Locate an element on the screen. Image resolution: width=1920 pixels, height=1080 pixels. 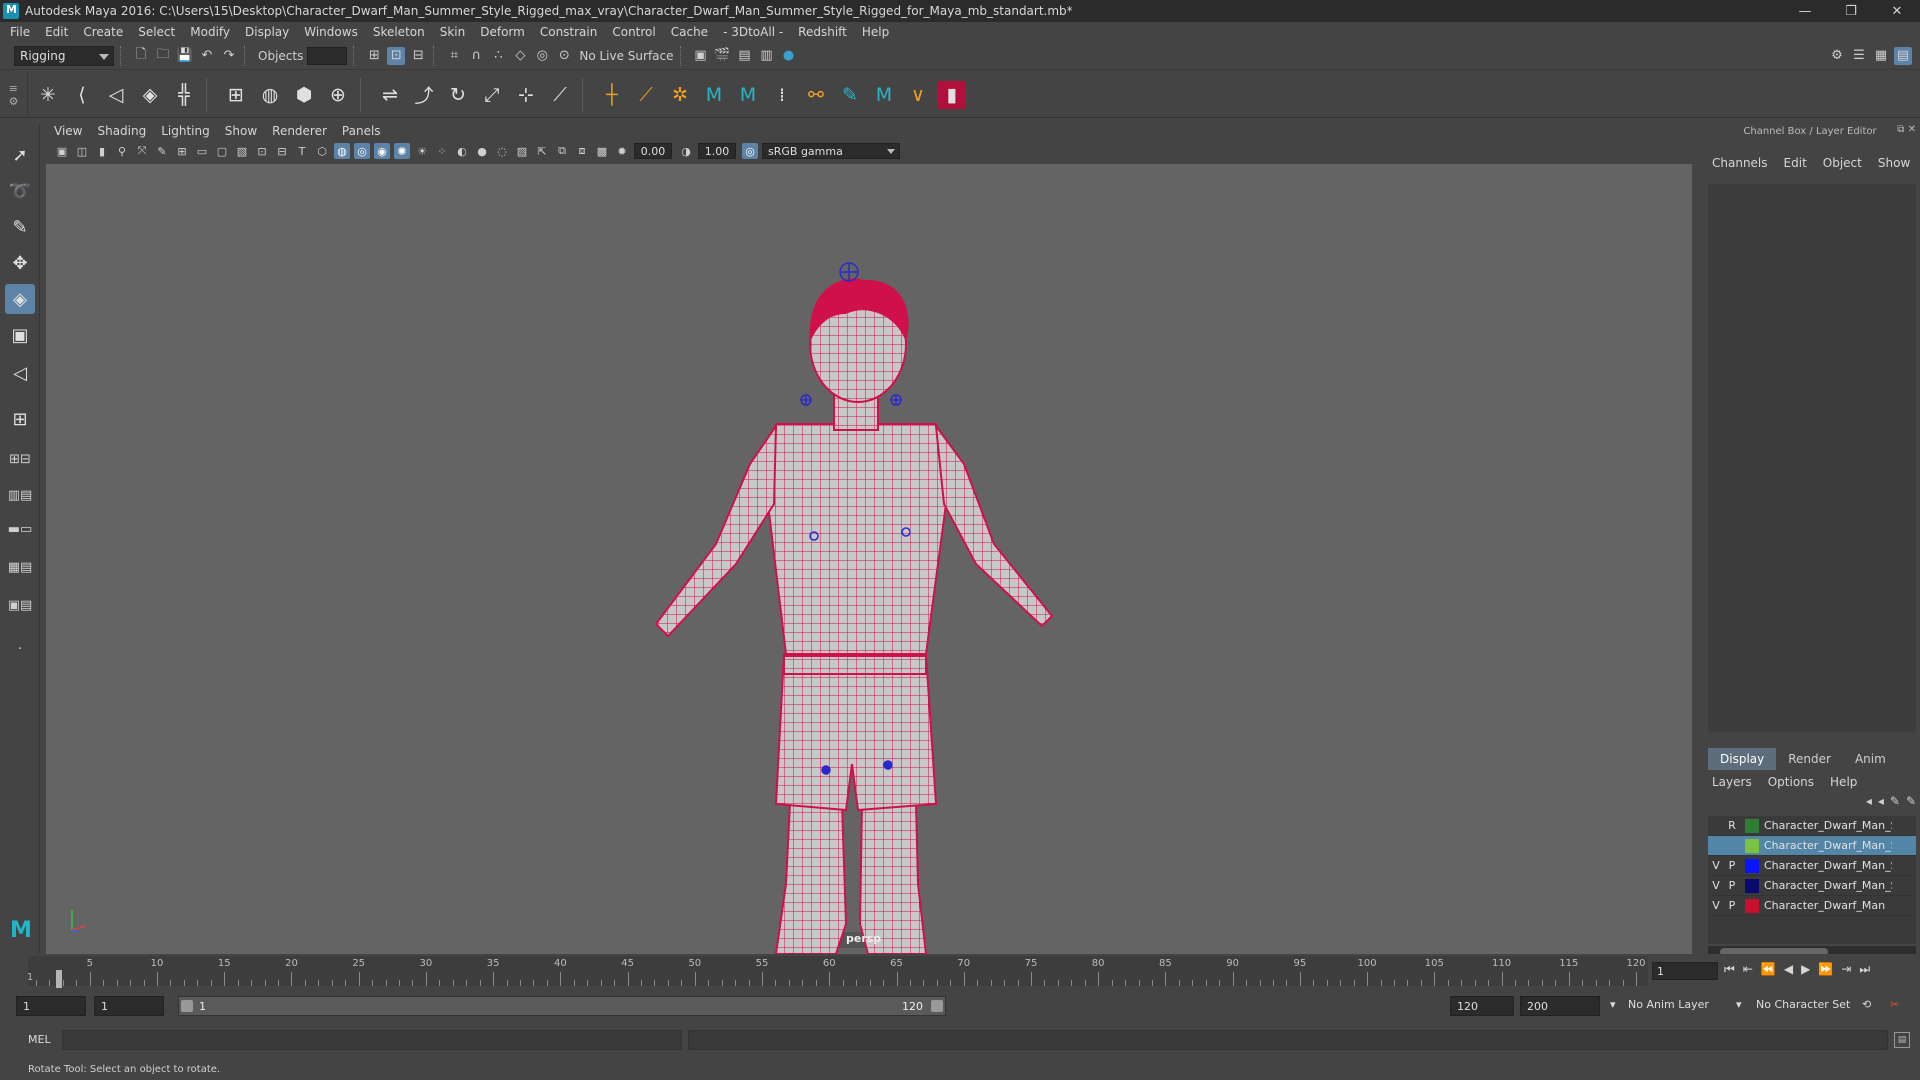
move-tool-icon: ✥ is located at coordinates (20, 263).